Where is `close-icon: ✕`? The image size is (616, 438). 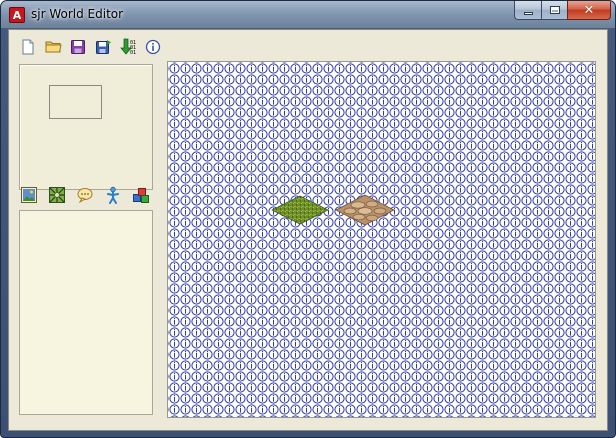 close-icon: ✕ is located at coordinates (589, 10).